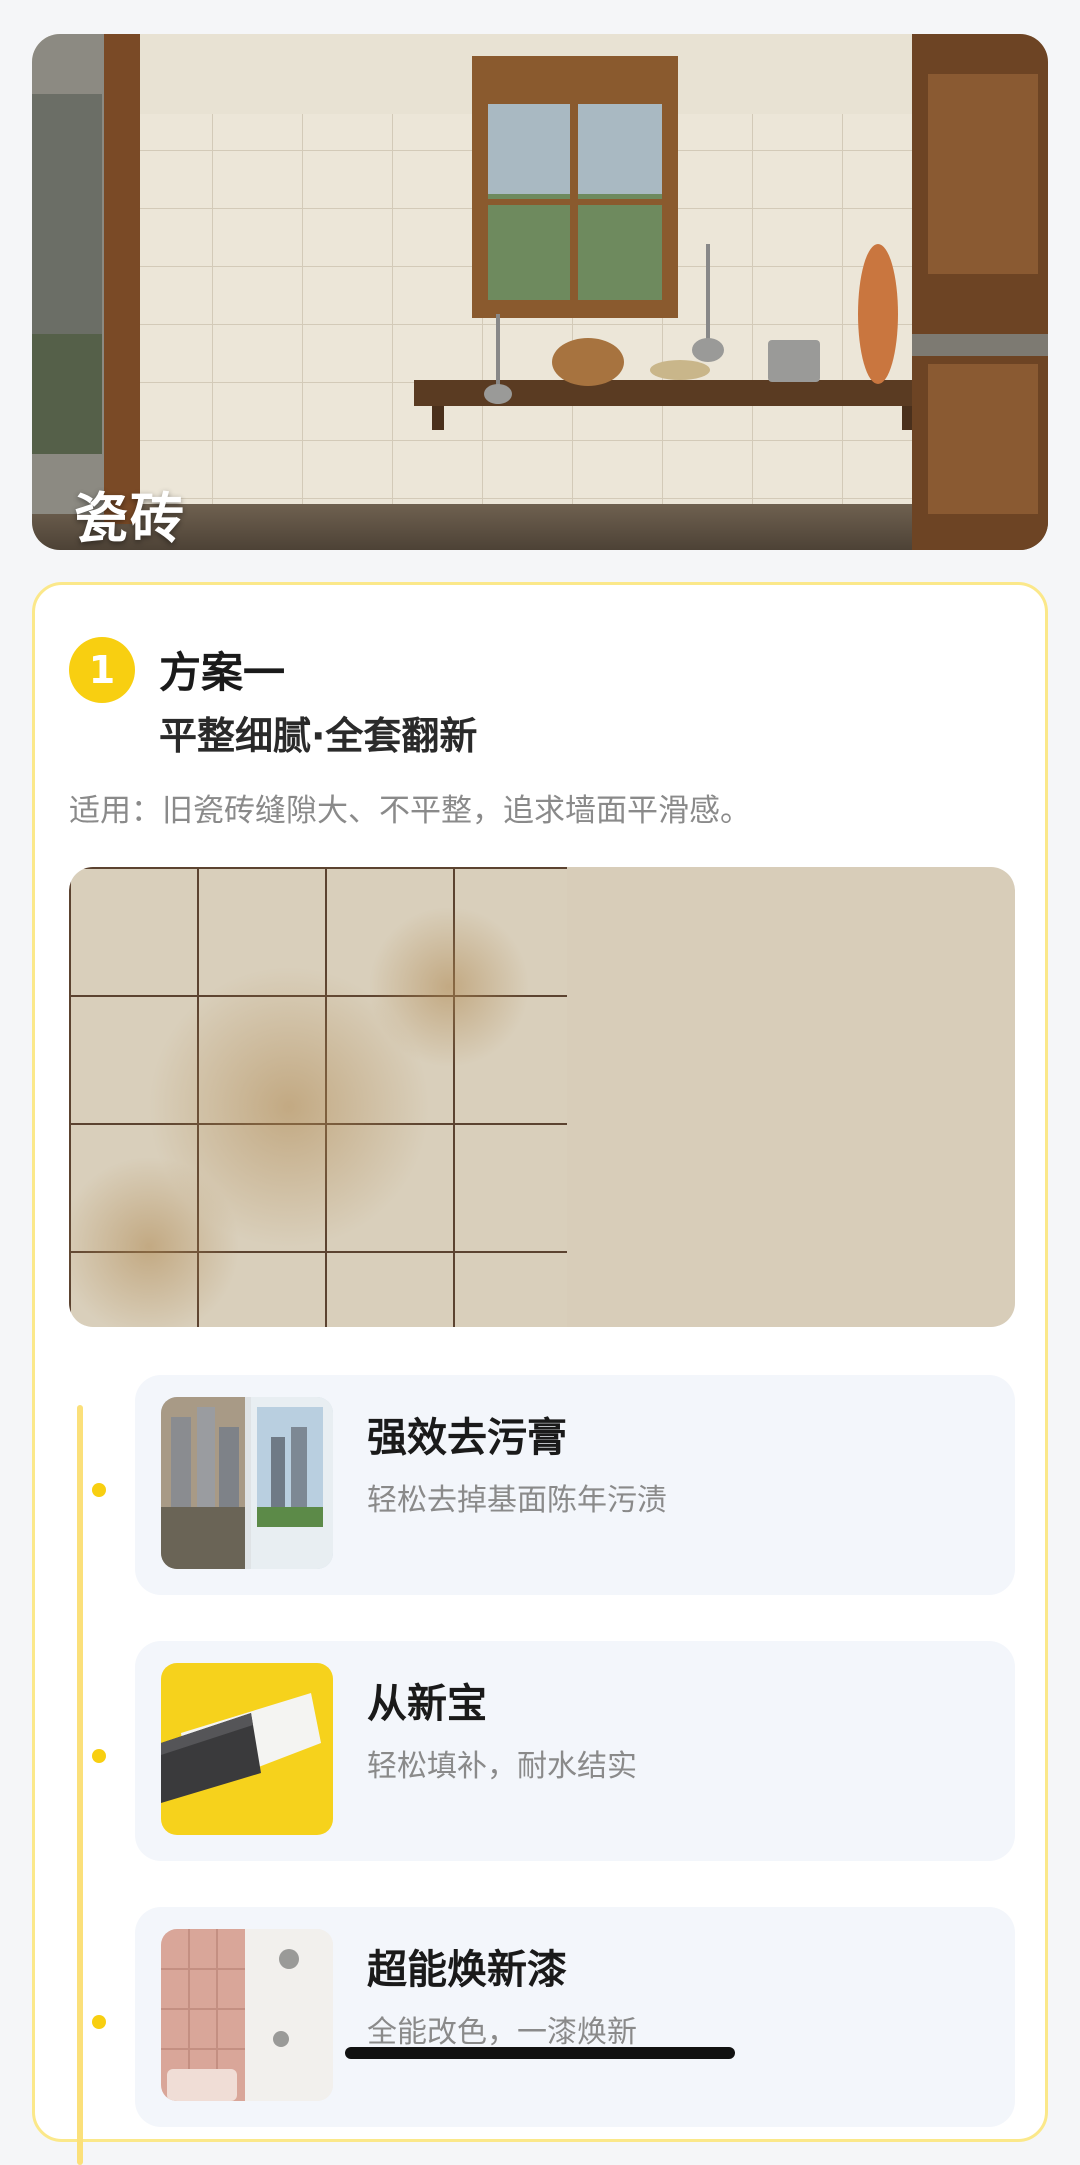 The height and width of the screenshot is (2165, 1080). What do you see at coordinates (502, 1766) in the screenshot?
I see `step-description: 轻松填补，耐水结实` at bounding box center [502, 1766].